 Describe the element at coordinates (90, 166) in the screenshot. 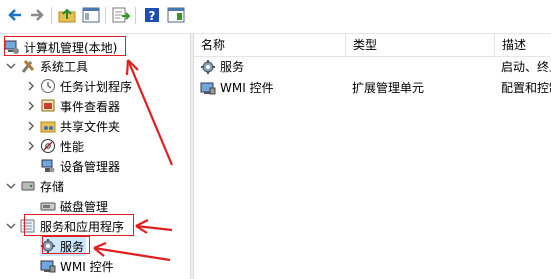

I see `tree-item-label: 设备管理器` at that location.